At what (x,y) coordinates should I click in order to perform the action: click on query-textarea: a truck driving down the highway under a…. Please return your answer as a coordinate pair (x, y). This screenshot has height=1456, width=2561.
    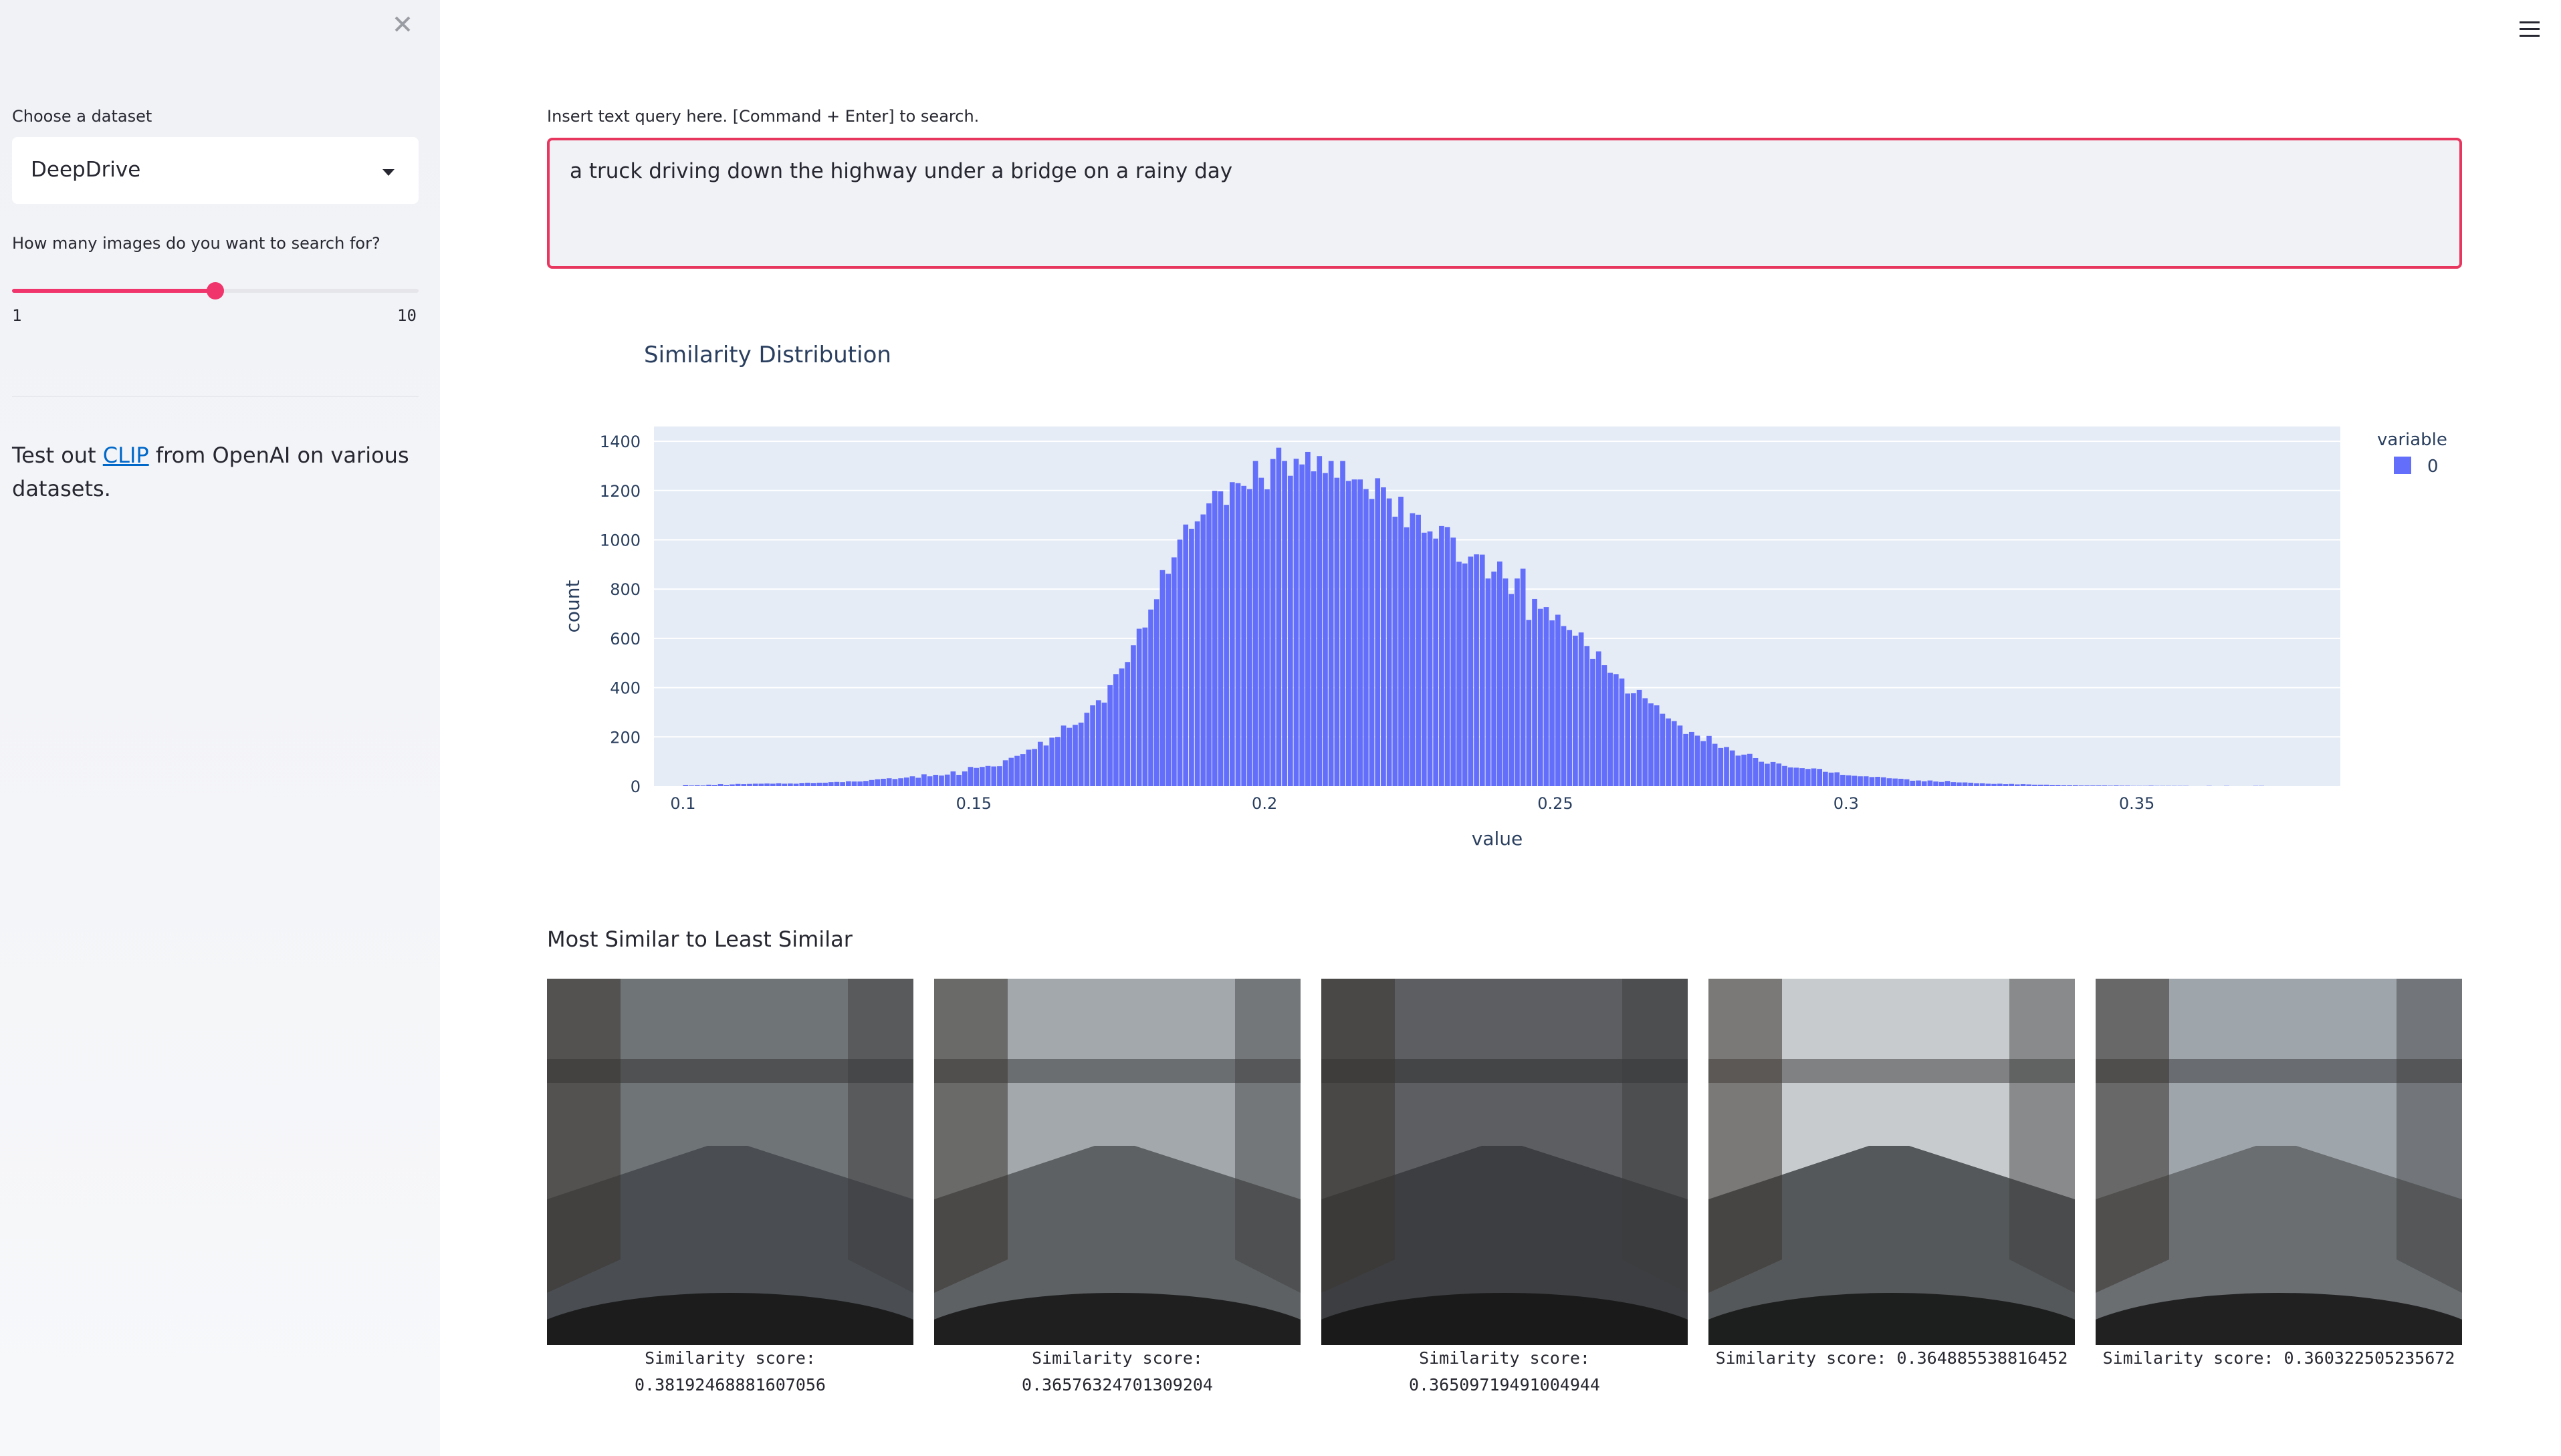
    Looking at the image, I should click on (1505, 203).